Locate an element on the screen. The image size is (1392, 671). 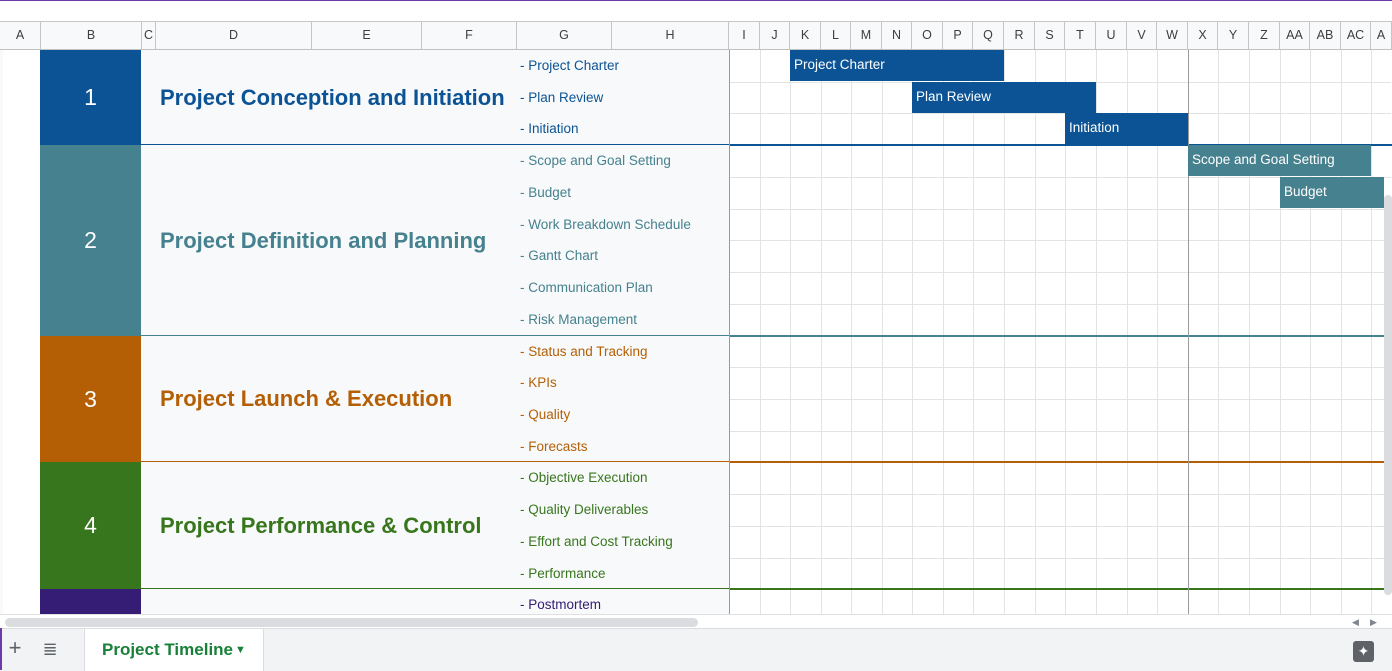
plus-icon: + is located at coordinates (15, 648).